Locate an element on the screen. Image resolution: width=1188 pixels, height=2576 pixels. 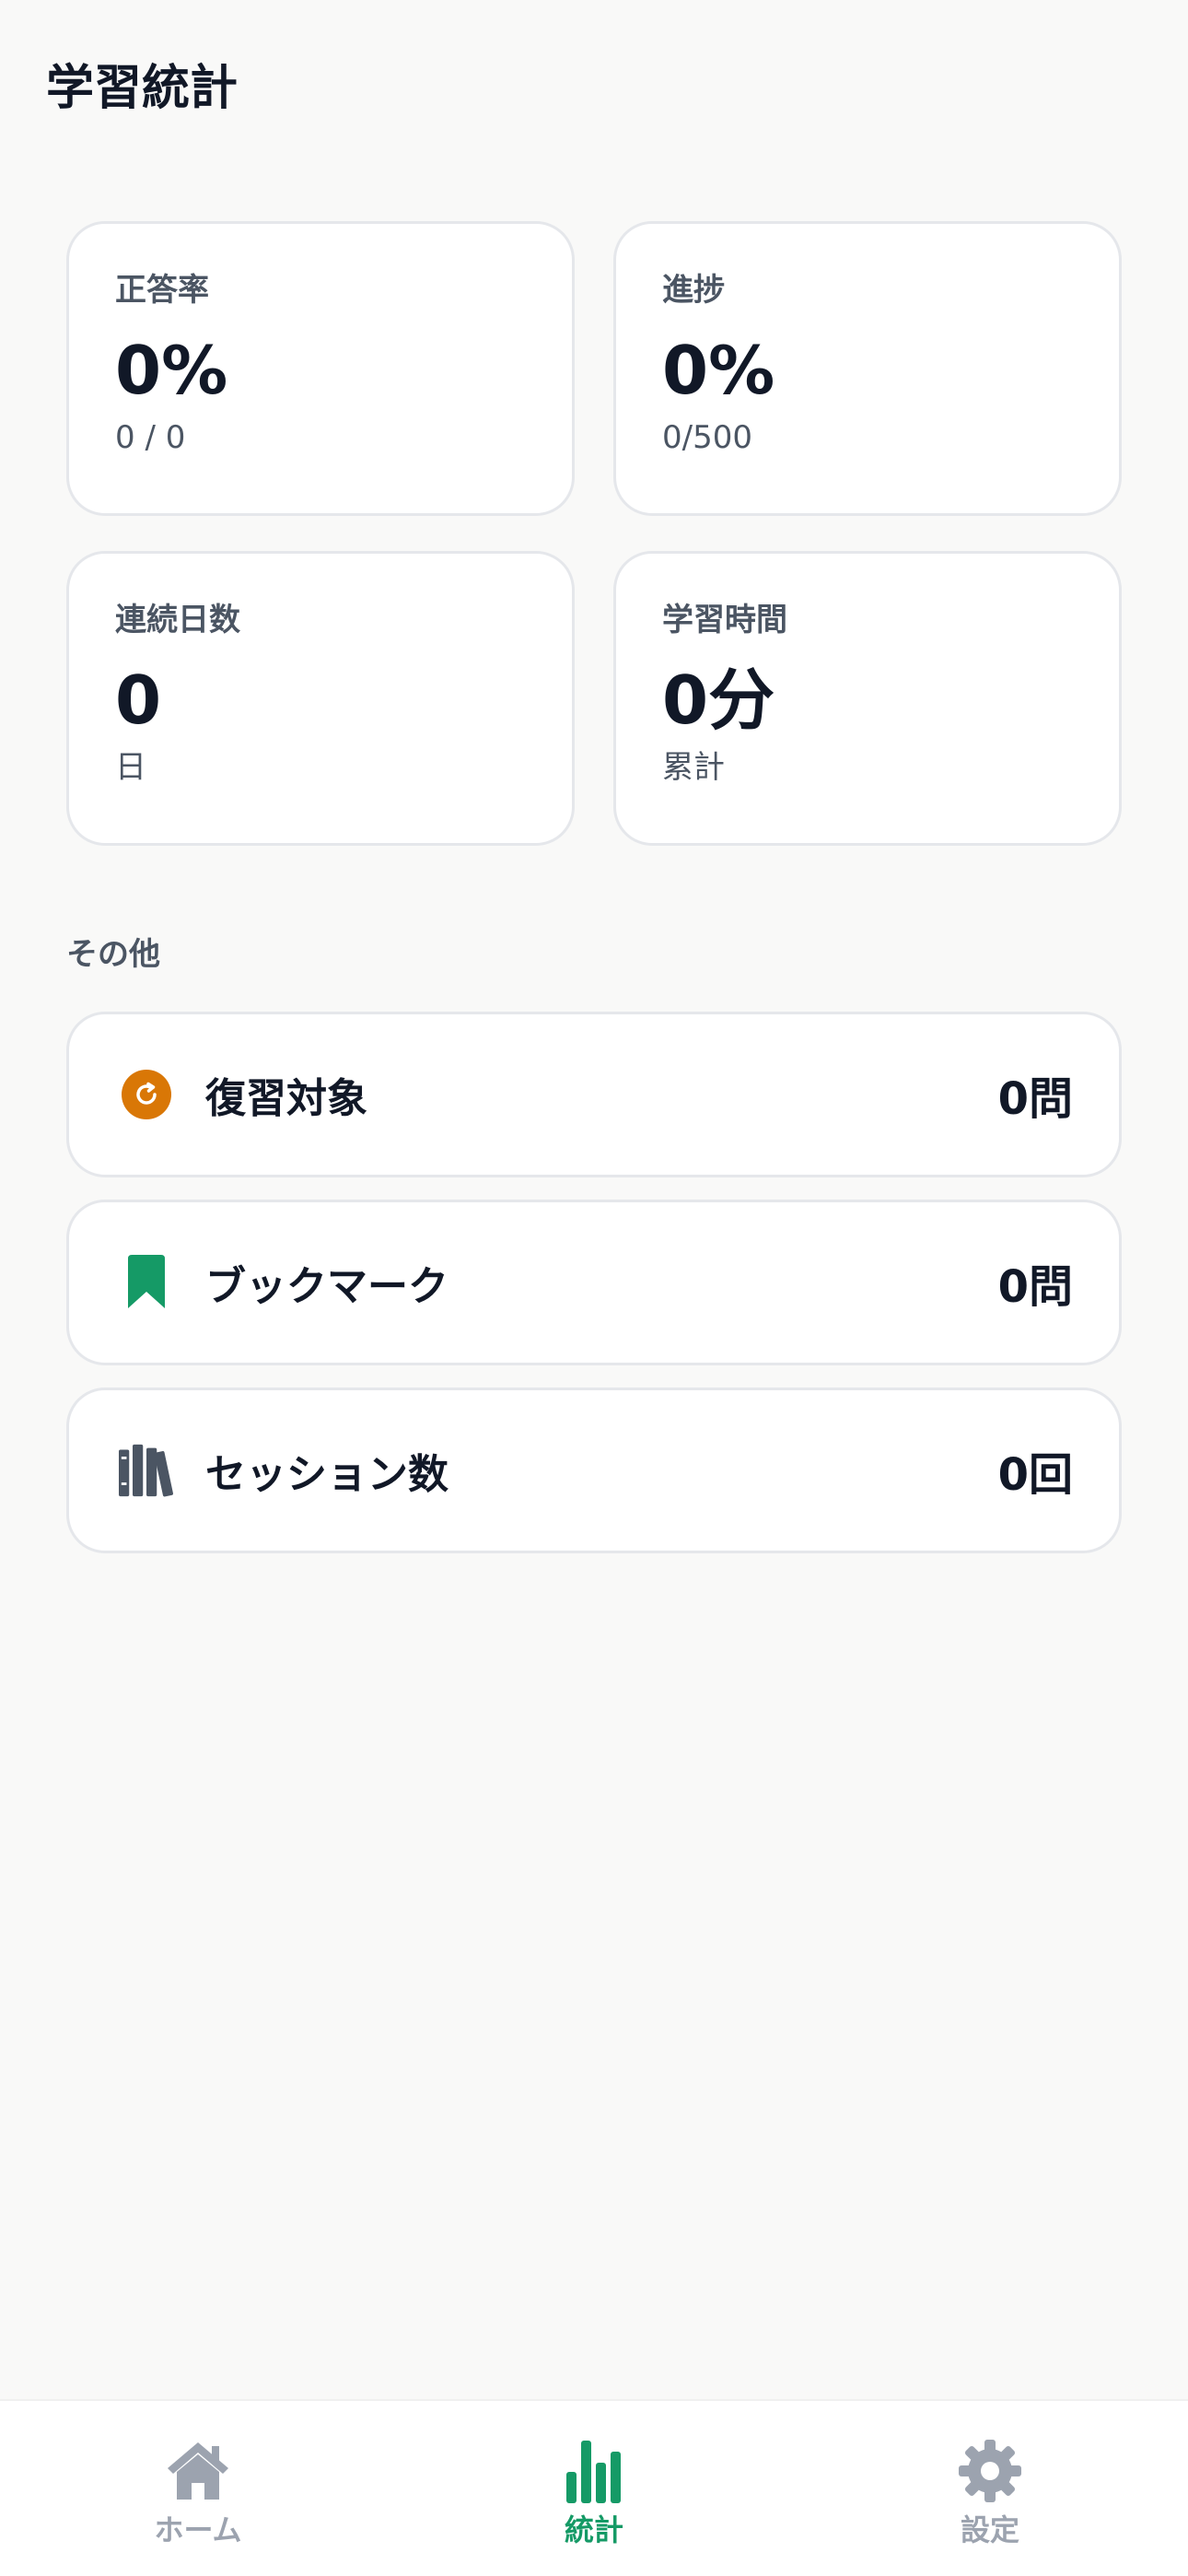
row-label: セッション数 is located at coordinates (326, 1474).